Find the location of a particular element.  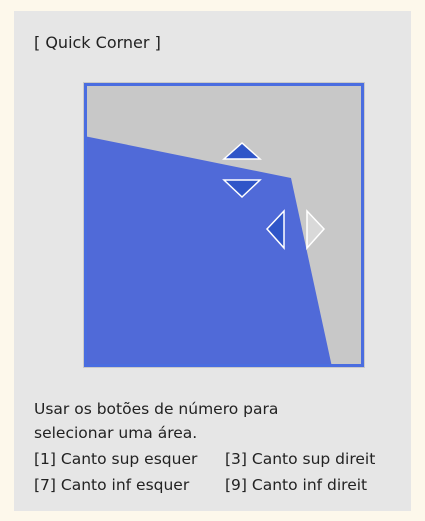

dialog-title: [ Quick Corner ] is located at coordinates (97, 42).